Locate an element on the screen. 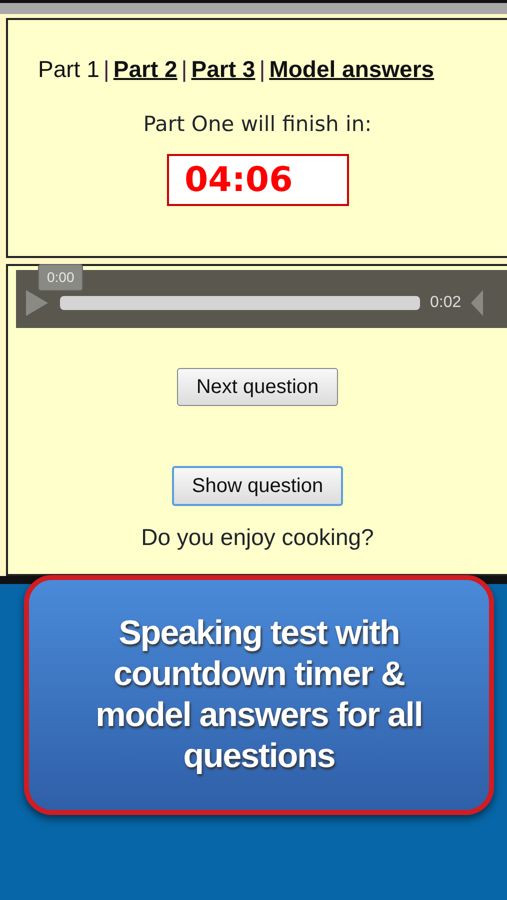 This screenshot has height=900, width=507. timer-caption: Part One will finish in: is located at coordinates (257, 124).